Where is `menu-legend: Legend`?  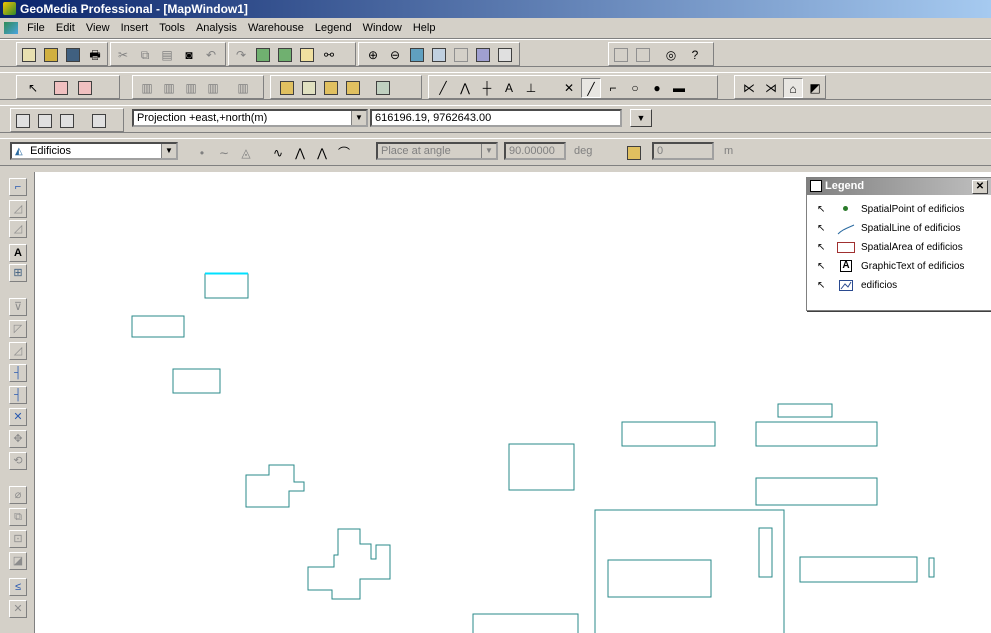
menu-legend: Legend is located at coordinates (333, 28).